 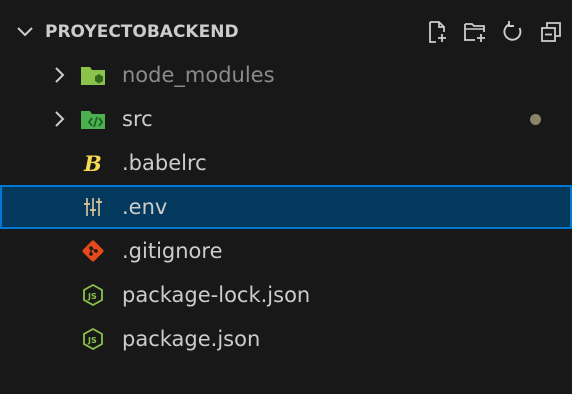 I want to click on refresh-icon, so click(x=512, y=31).